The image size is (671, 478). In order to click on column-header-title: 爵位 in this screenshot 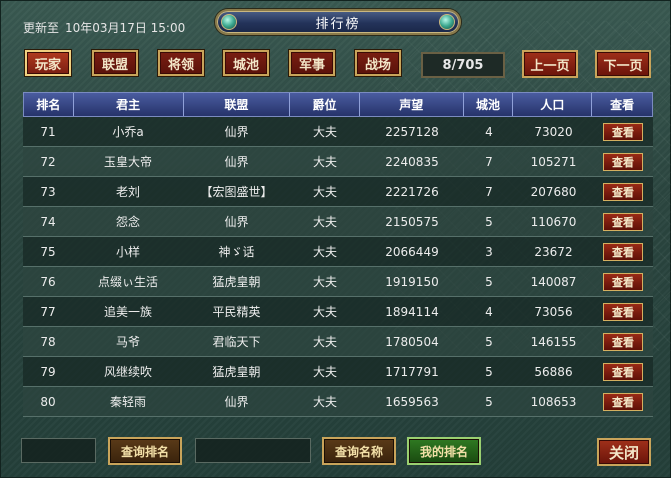, I will do `click(325, 104)`.